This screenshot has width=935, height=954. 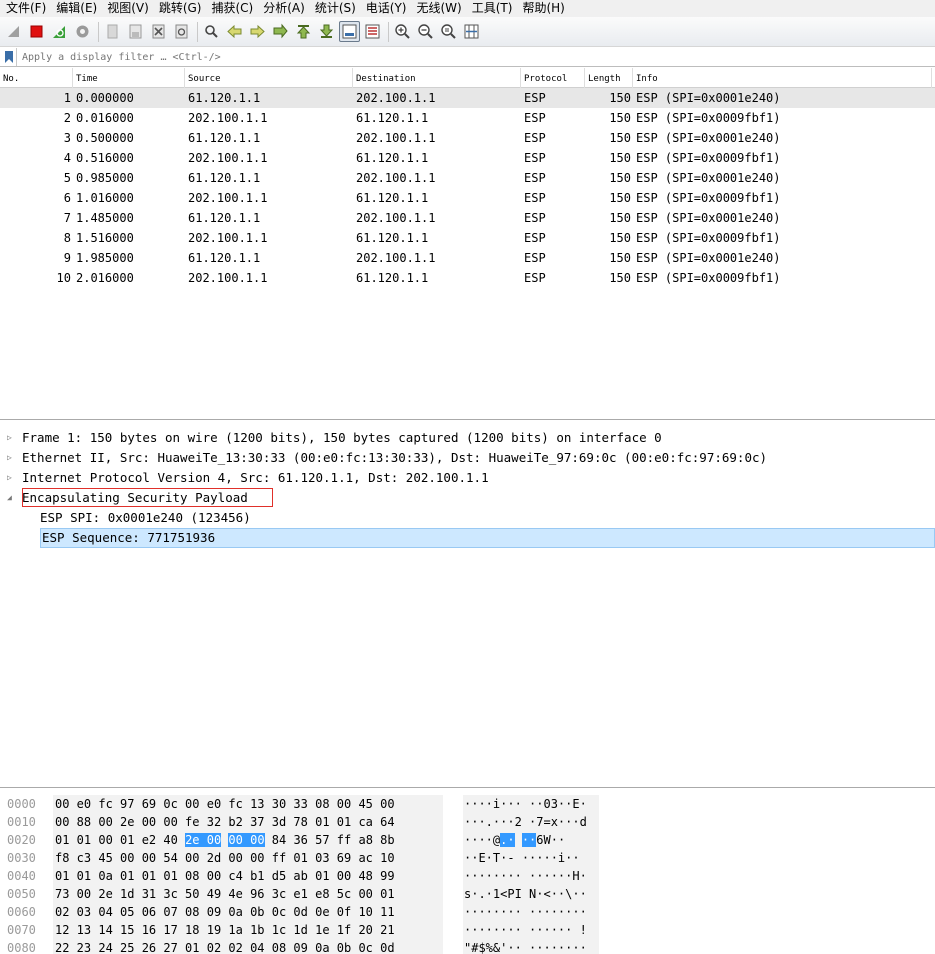 I want to click on display-filter-input, so click(x=467, y=57).